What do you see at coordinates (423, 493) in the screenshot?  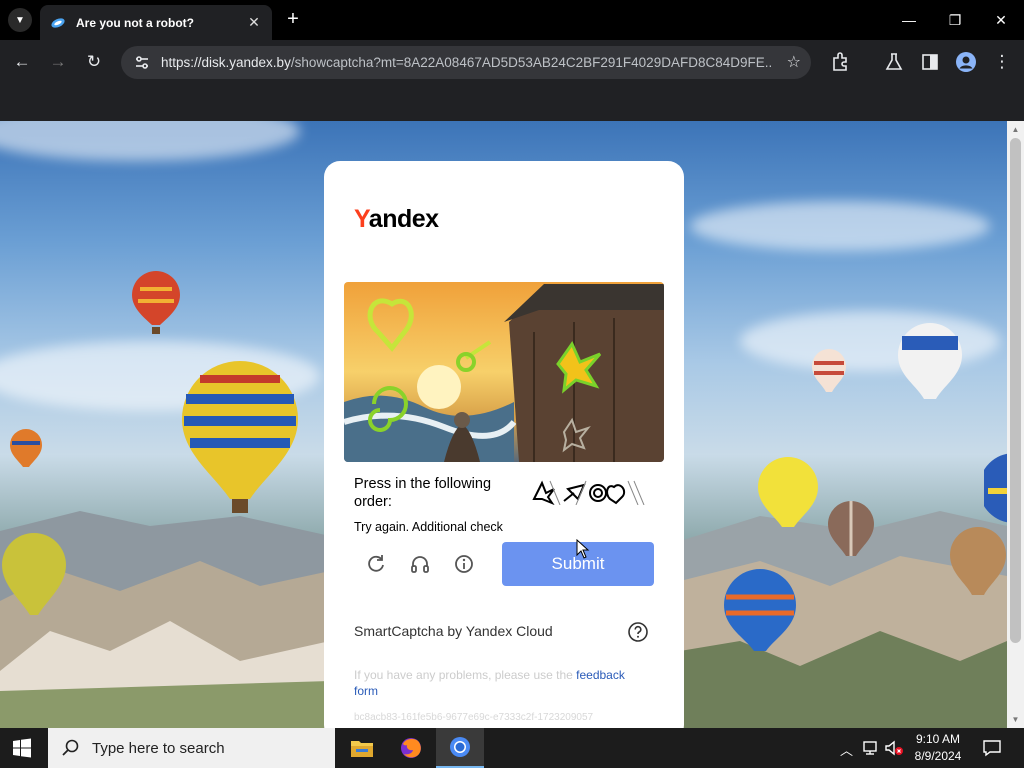 I see `captcha-instruction: Press in the following order:` at bounding box center [423, 493].